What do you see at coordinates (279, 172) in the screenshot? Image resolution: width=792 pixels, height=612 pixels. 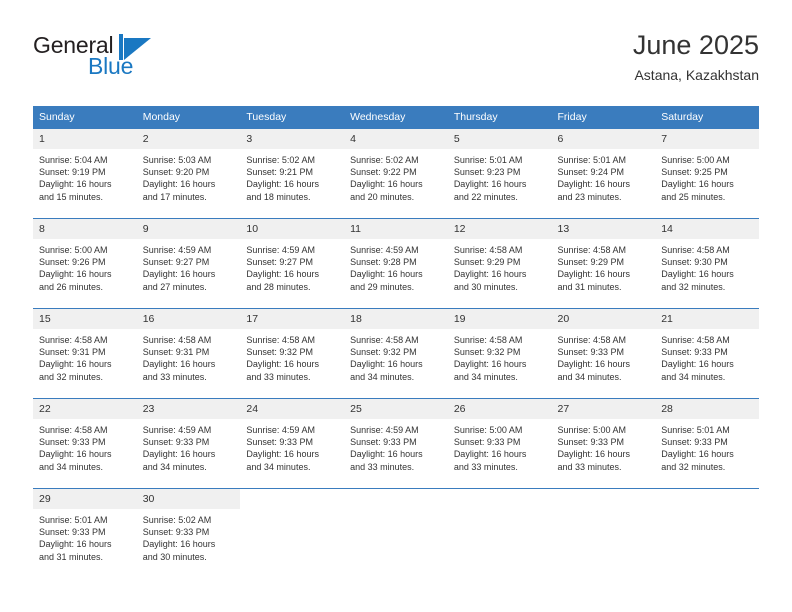 I see `sunset-text: Sunset: 9:21 PM` at bounding box center [279, 172].